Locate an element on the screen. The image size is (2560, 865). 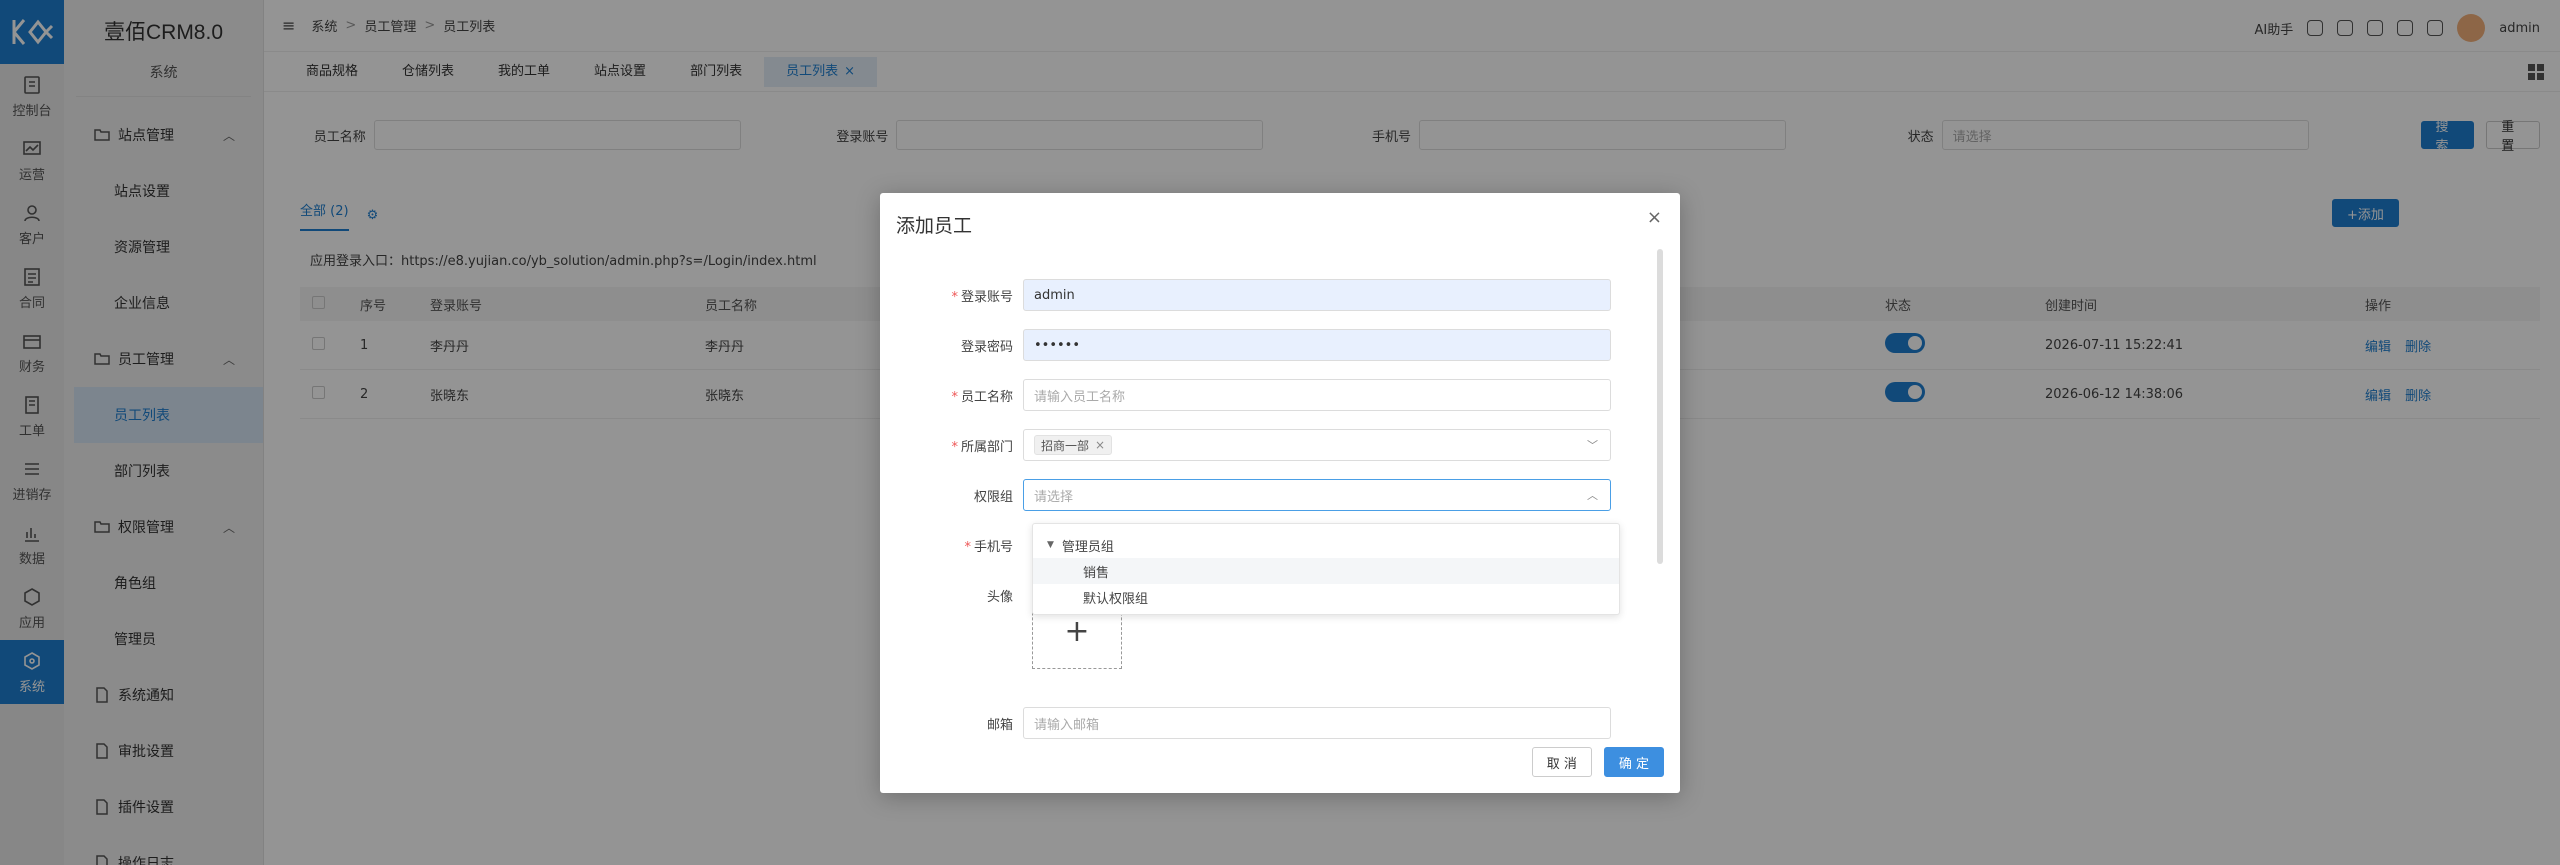
dropdown-option: 销售 is located at coordinates (1326, 571).